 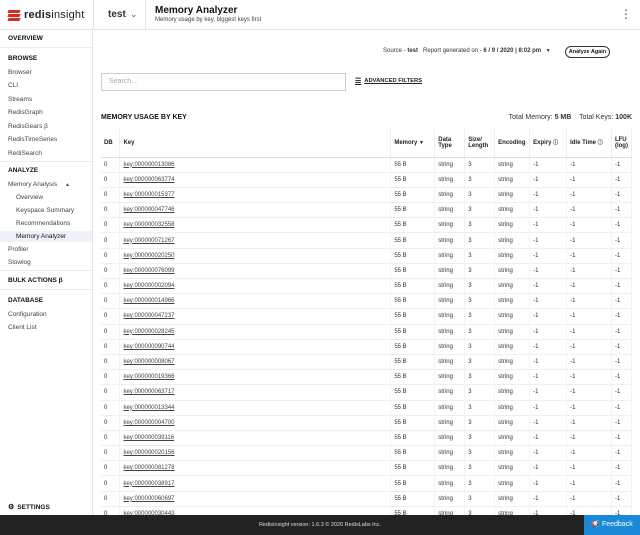 I want to click on table-row: 0 key:000000076099 55 Bstring 3 string -1 -1 -1, so click(x=367, y=271).